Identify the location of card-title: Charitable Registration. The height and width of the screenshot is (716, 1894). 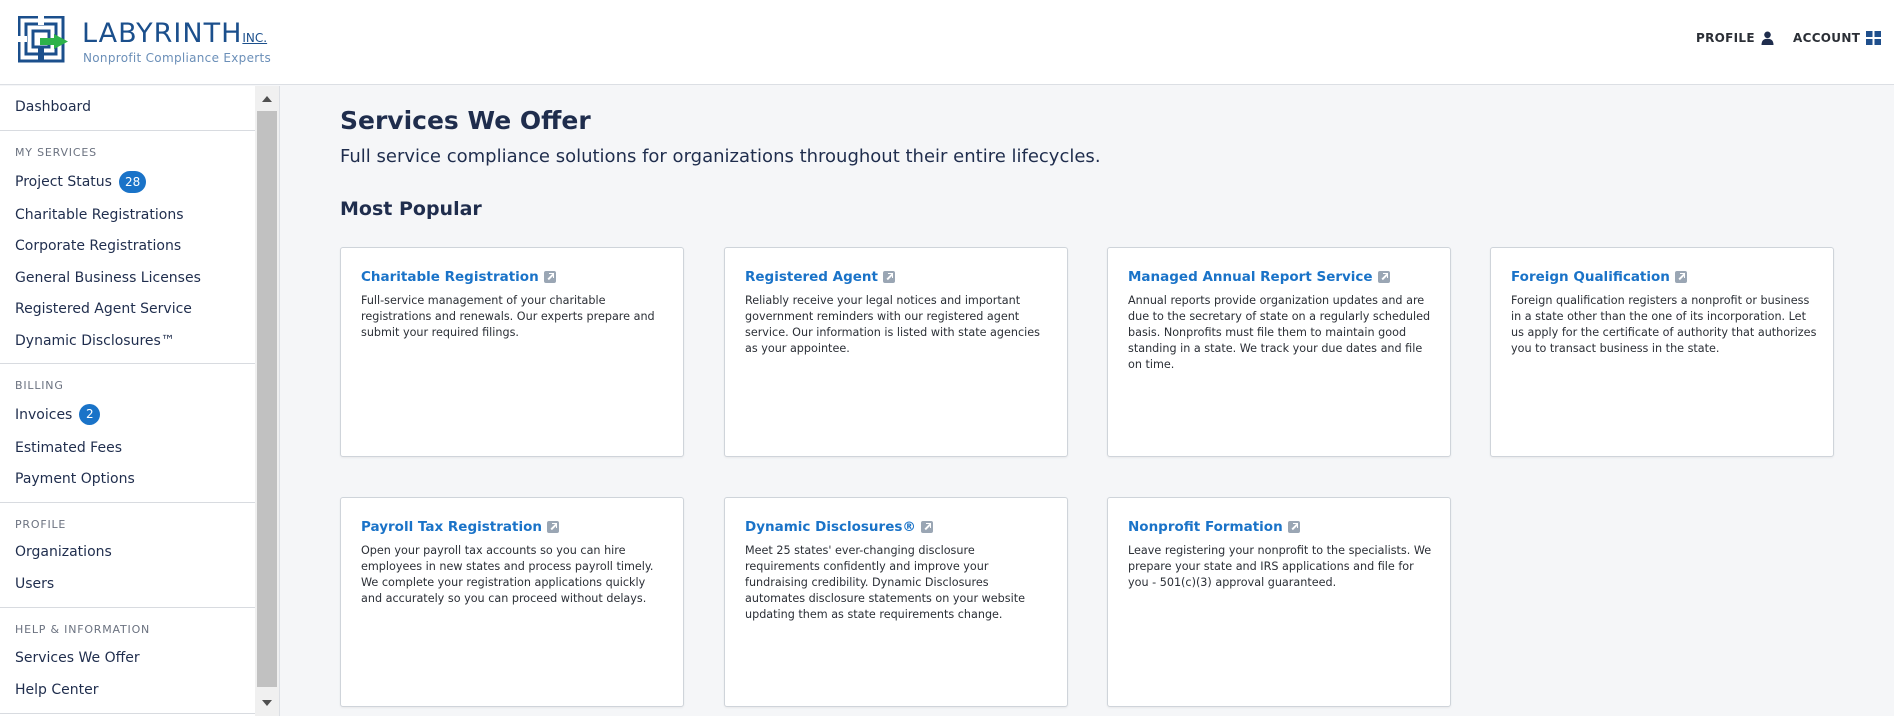
(450, 277).